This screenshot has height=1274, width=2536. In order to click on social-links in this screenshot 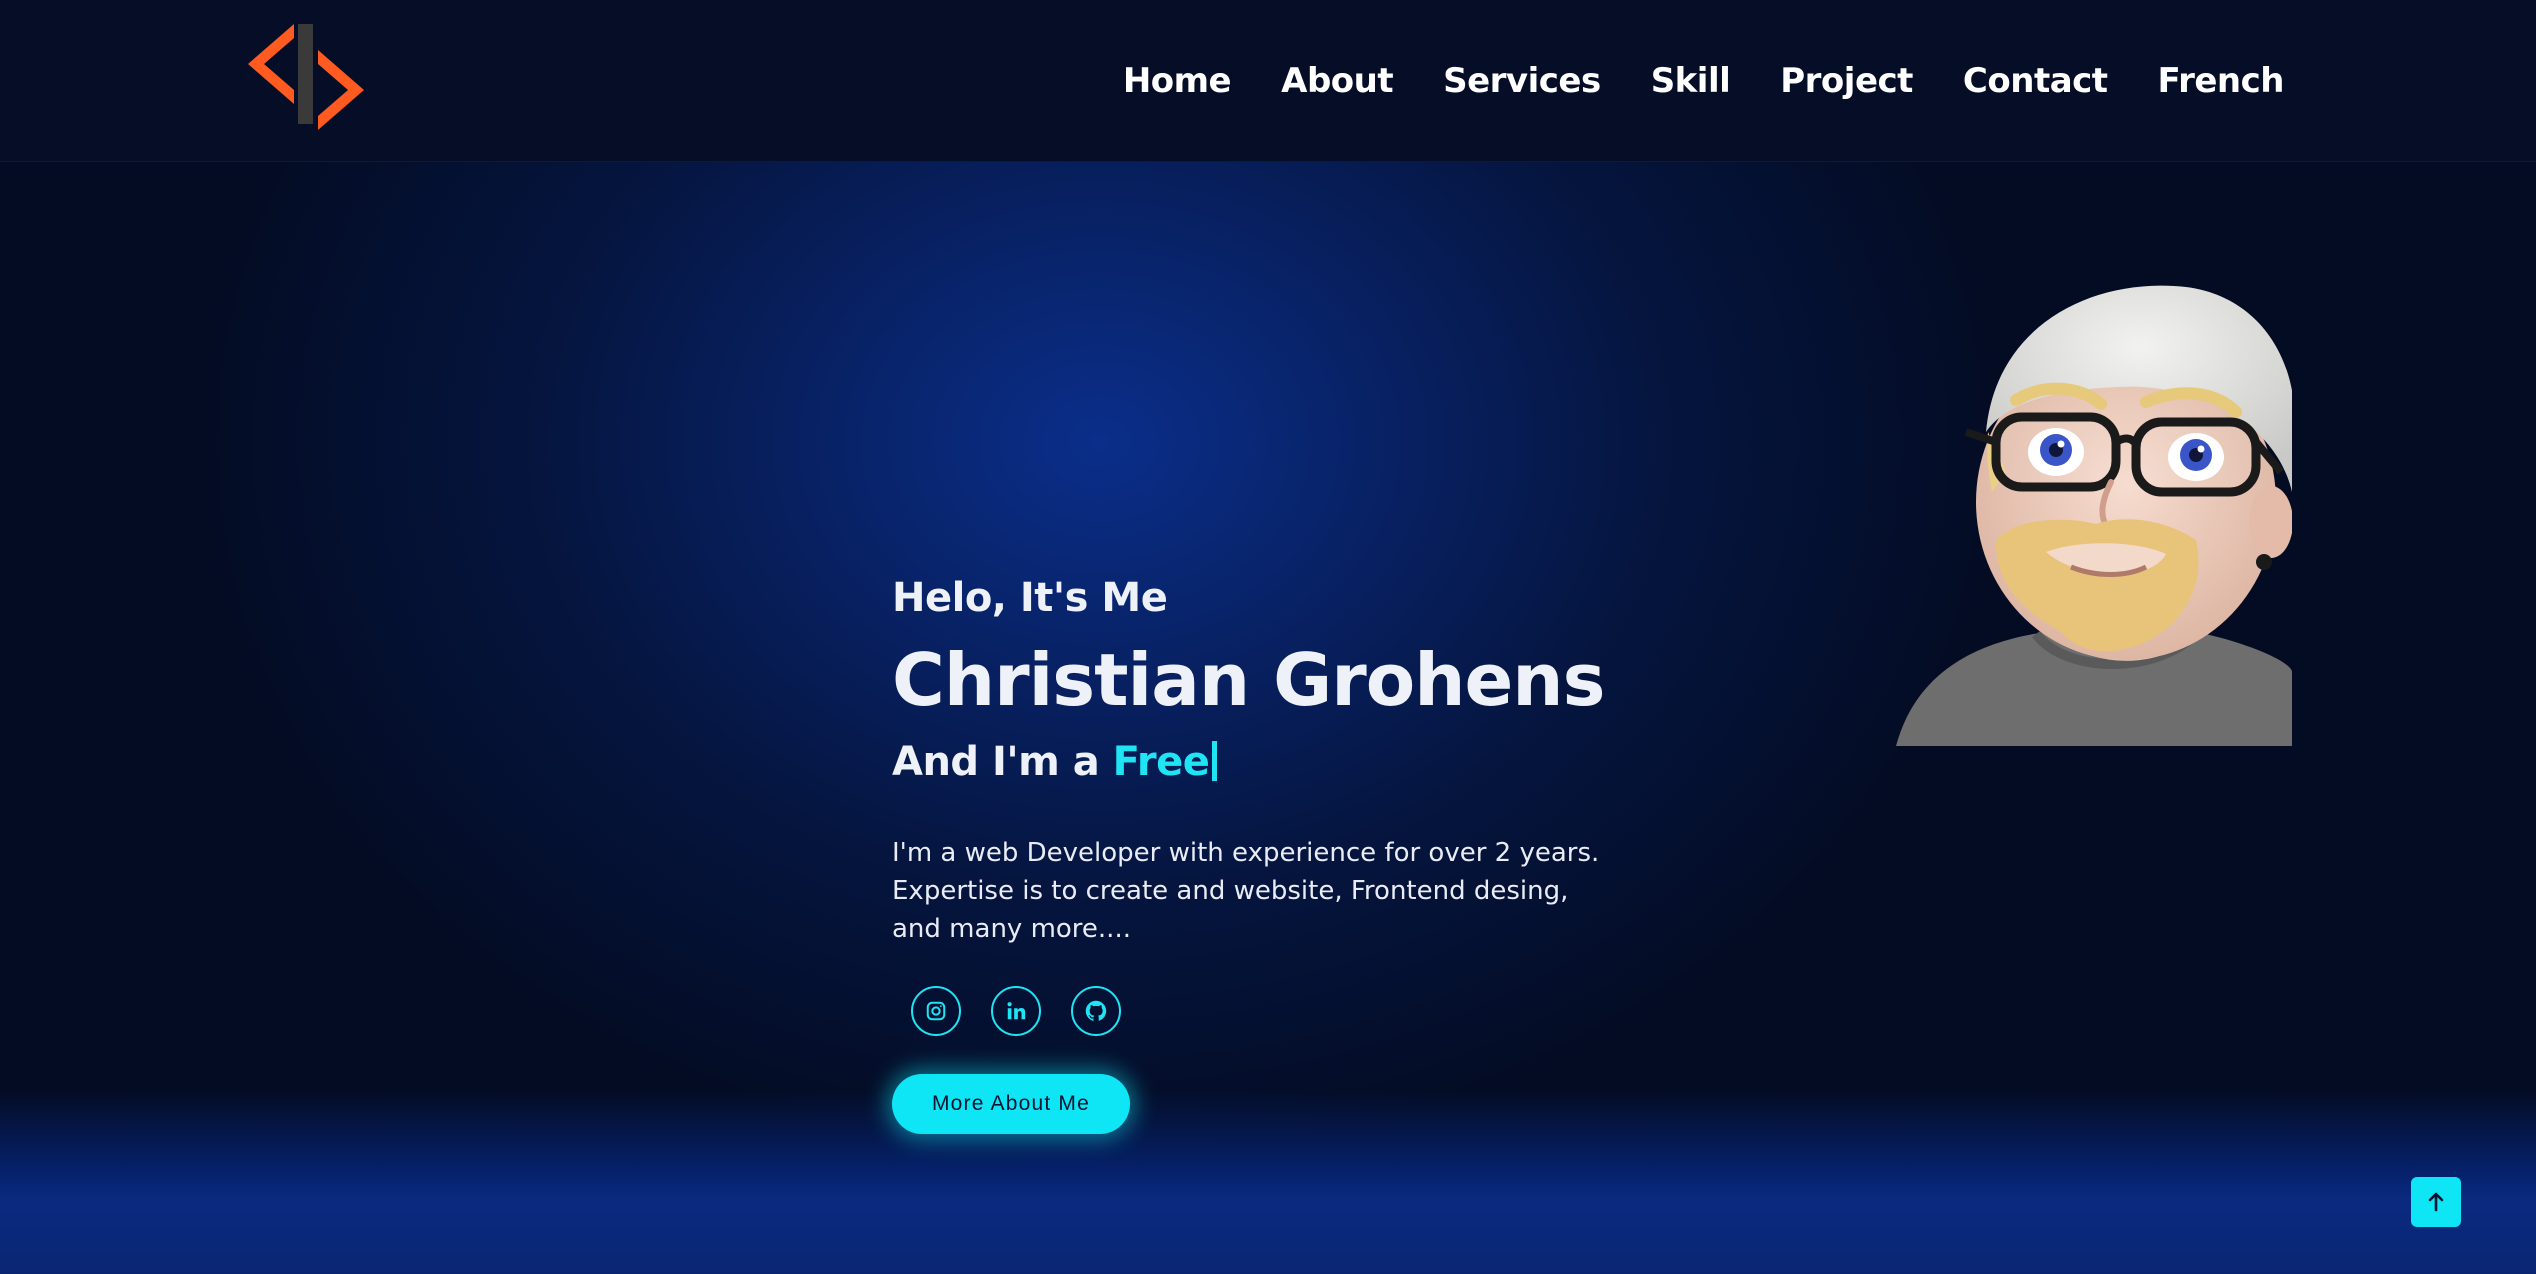, I will do `click(1281, 1011)`.